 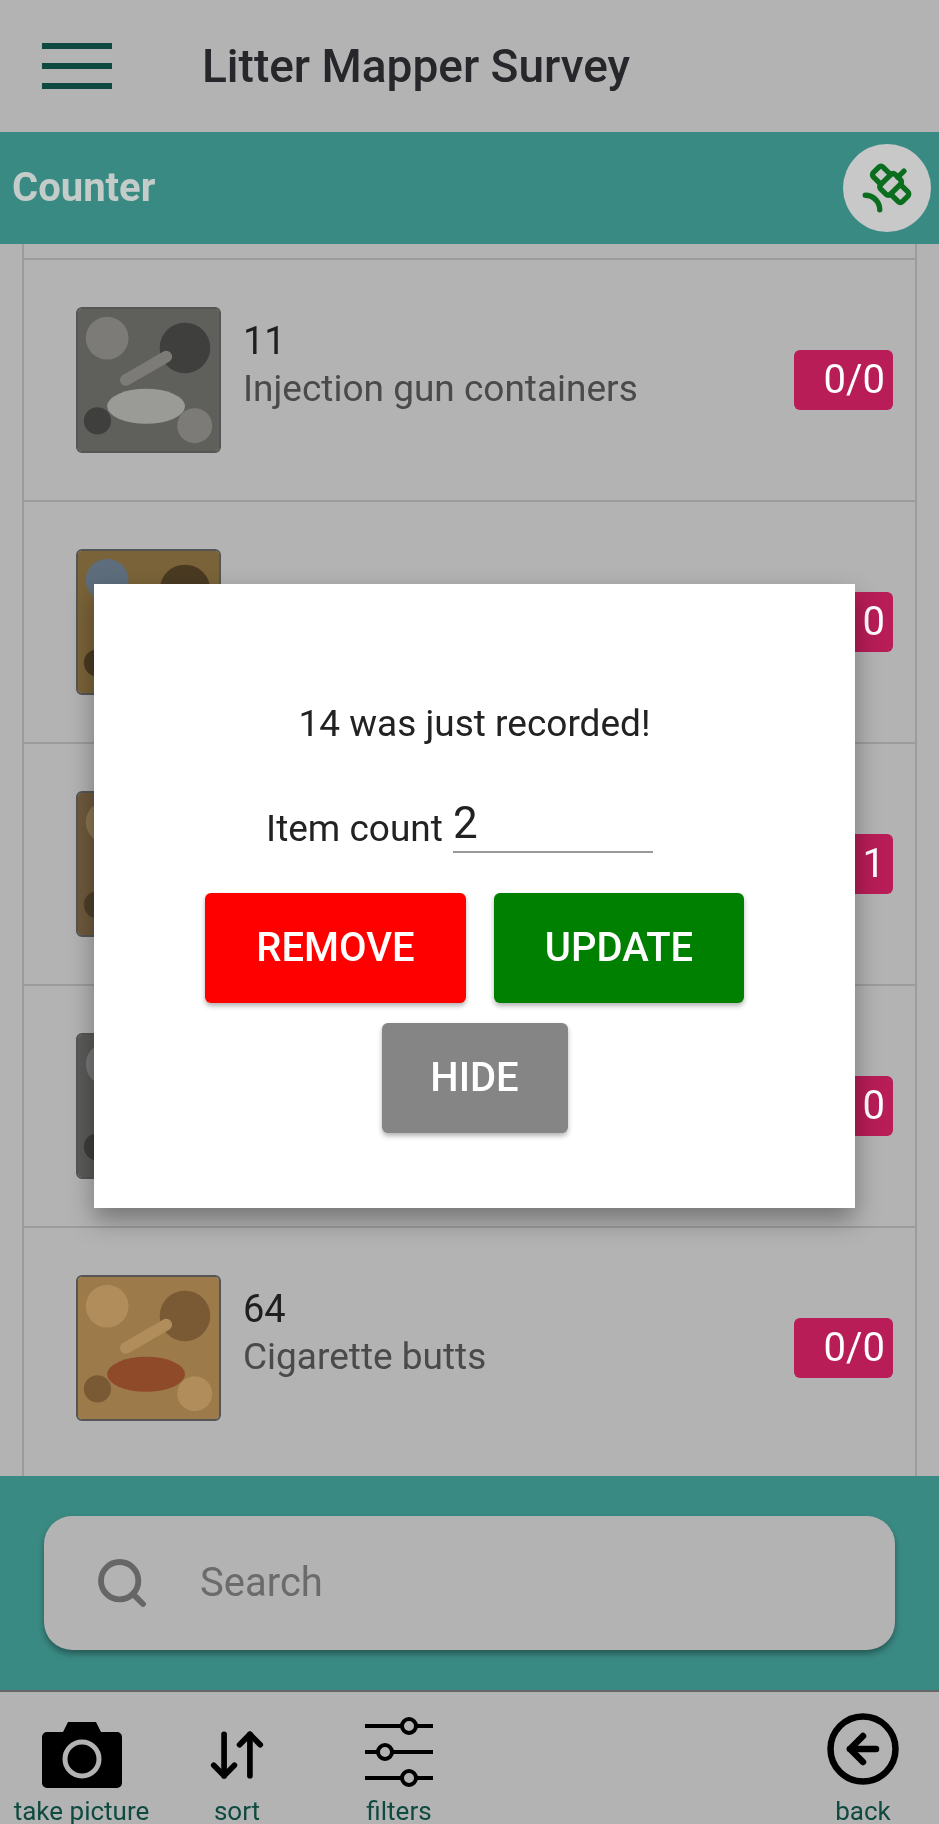 I want to click on item-count-field: 2, so click(x=552, y=824).